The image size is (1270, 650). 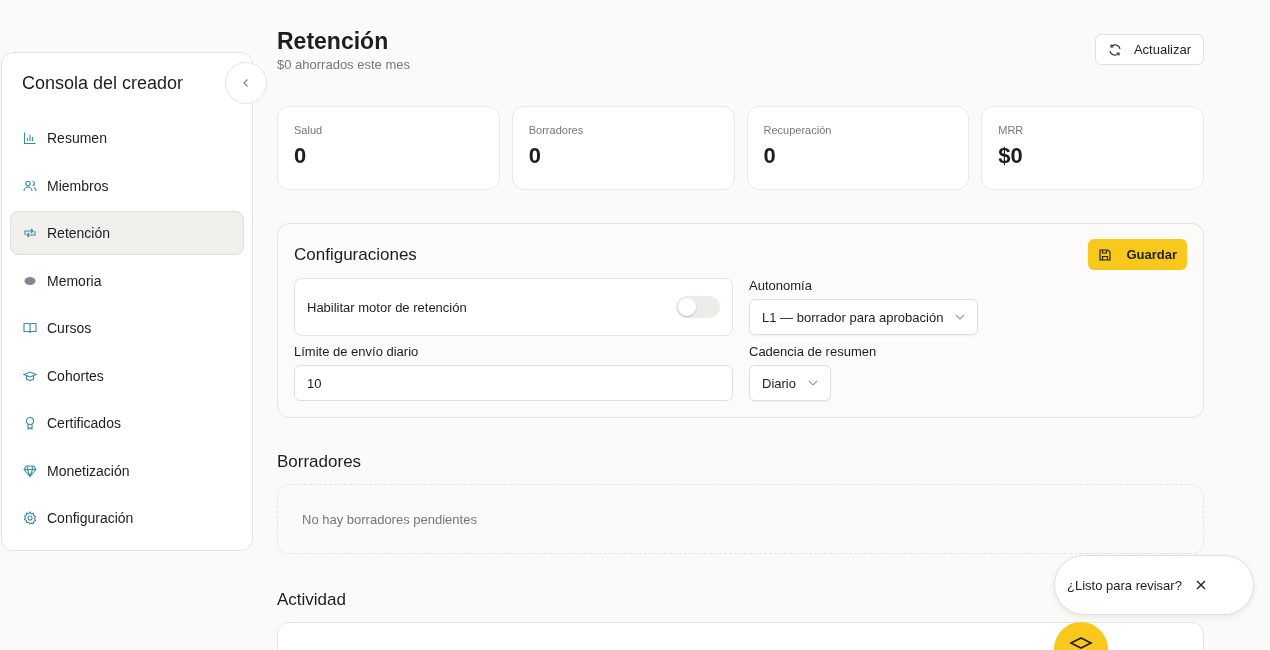 I want to click on field-label: Autonomía, so click(x=780, y=285).